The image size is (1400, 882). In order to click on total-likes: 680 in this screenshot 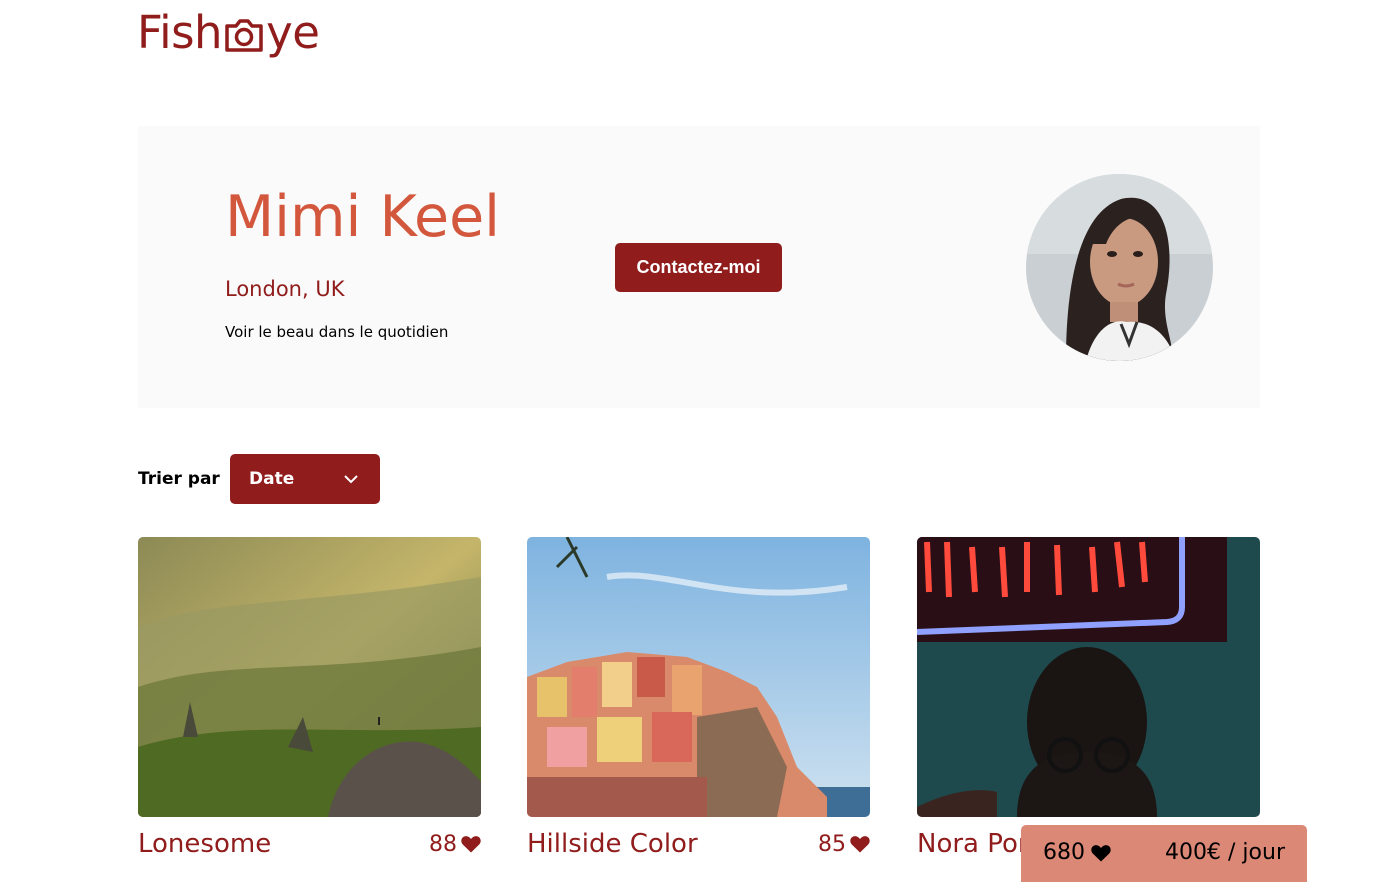, I will do `click(1077, 852)`.